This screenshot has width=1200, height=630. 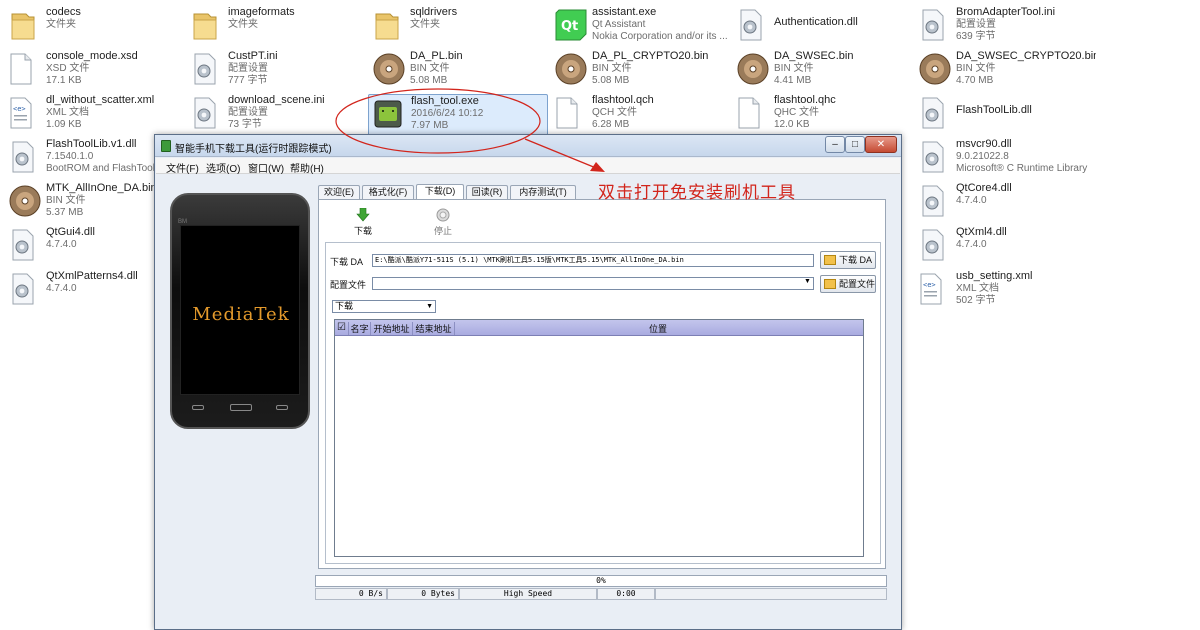 What do you see at coordinates (282, 407) in the screenshot?
I see `back-key-icon` at bounding box center [282, 407].